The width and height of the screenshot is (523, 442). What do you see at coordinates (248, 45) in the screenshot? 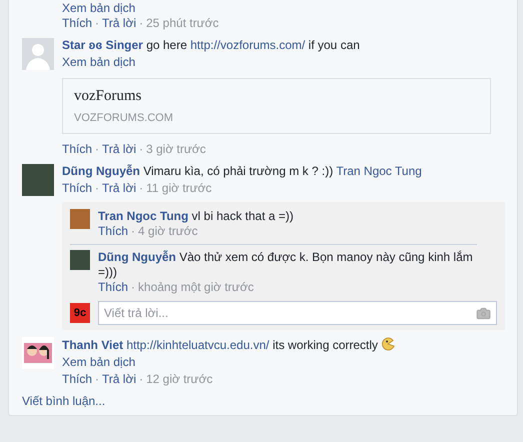
I see `text-link: http://vozforums.com/` at bounding box center [248, 45].